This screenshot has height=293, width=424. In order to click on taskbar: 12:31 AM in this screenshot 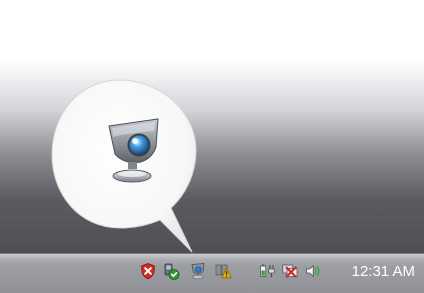, I will do `click(212, 273)`.